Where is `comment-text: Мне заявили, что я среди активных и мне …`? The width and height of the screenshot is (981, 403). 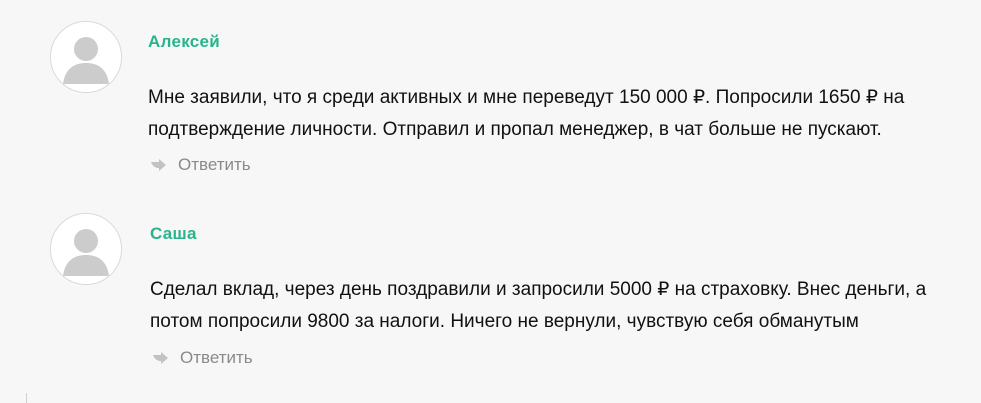
comment-text: Мне заявили, что я среди активных и мне … is located at coordinates (526, 113).